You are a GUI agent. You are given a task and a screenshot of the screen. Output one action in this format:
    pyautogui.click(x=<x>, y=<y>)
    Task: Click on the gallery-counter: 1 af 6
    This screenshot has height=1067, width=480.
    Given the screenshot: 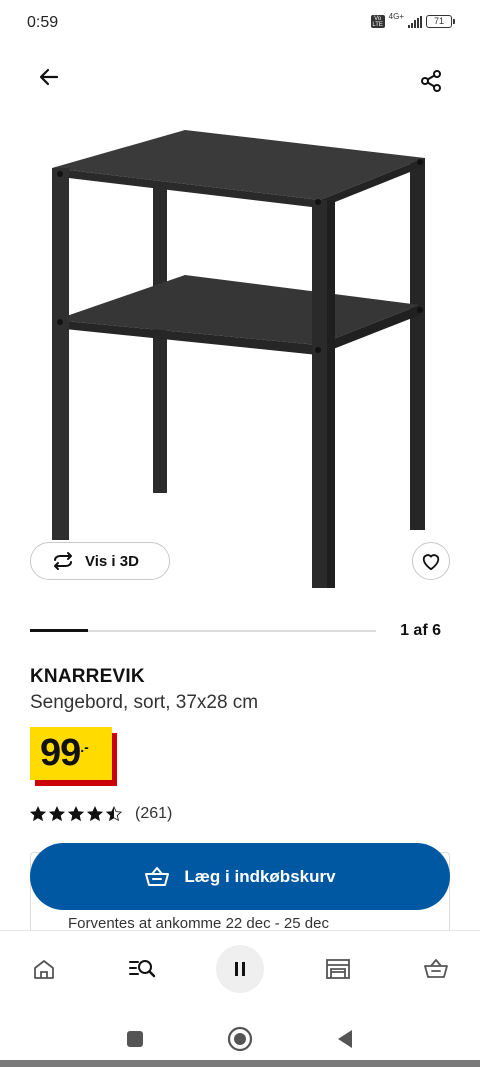 What is the action you would take?
    pyautogui.click(x=420, y=630)
    